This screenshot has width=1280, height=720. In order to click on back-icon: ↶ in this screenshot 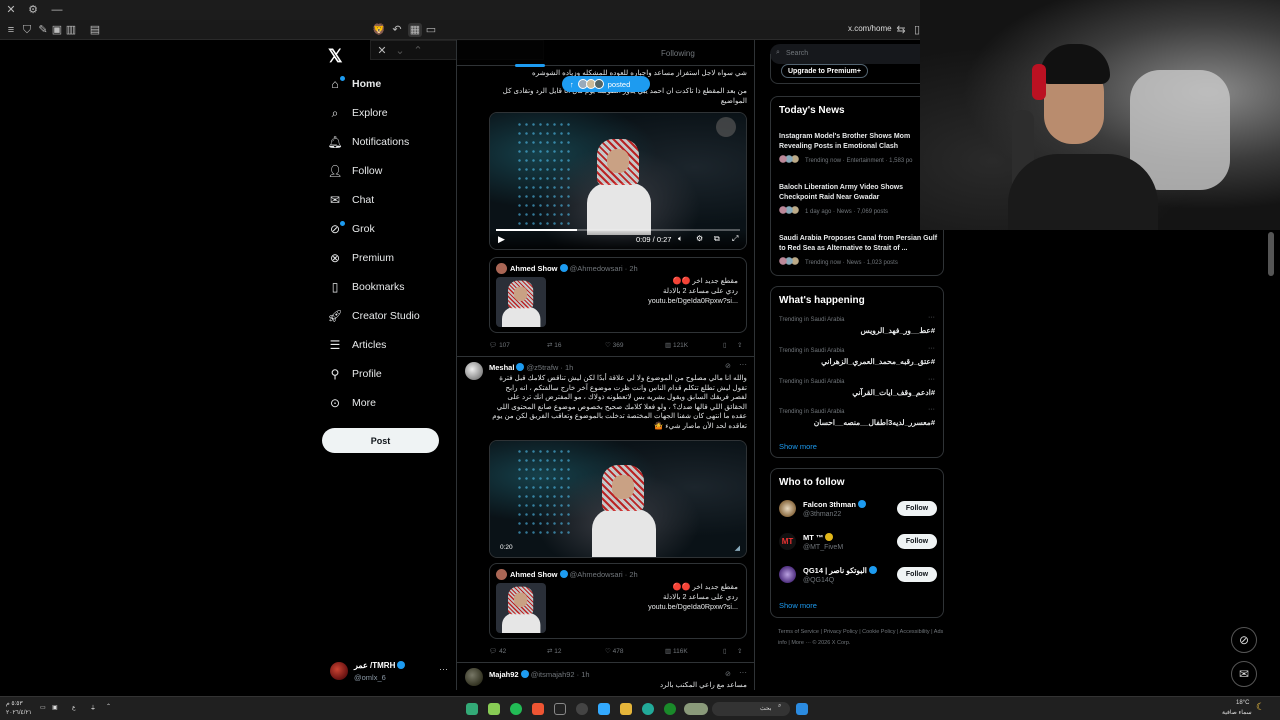, I will do `click(397, 30)`.